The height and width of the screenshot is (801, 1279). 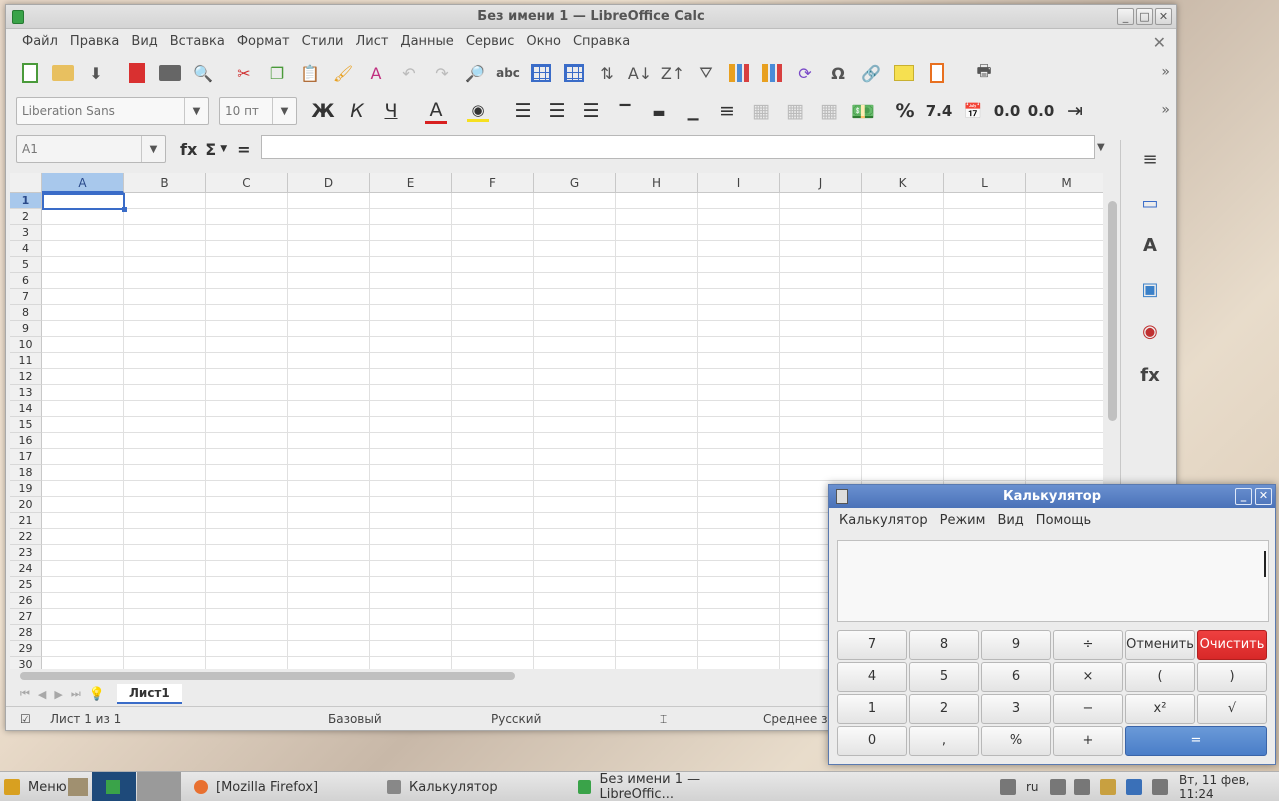 What do you see at coordinates (26, 457) in the screenshot?
I see `row-header-17: 17` at bounding box center [26, 457].